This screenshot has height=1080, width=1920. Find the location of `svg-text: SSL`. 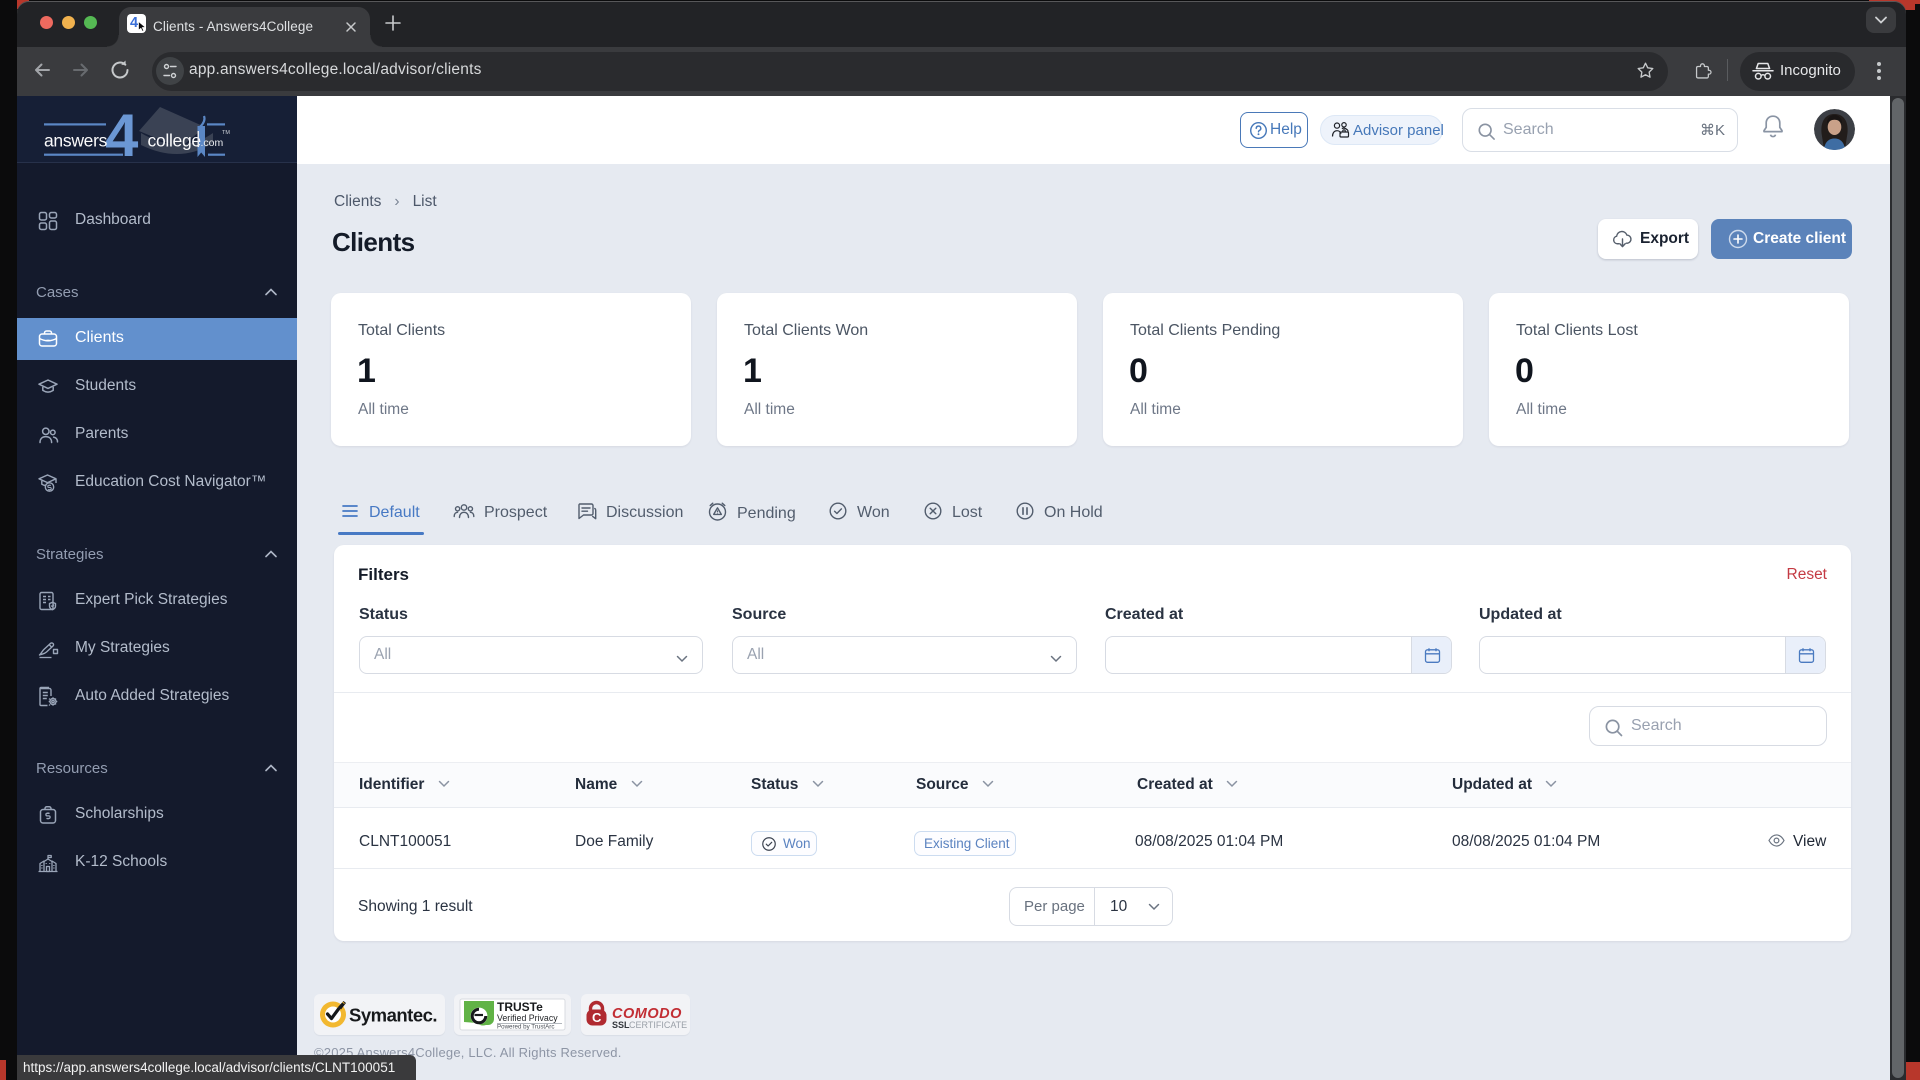

svg-text: SSL is located at coordinates (621, 1025).